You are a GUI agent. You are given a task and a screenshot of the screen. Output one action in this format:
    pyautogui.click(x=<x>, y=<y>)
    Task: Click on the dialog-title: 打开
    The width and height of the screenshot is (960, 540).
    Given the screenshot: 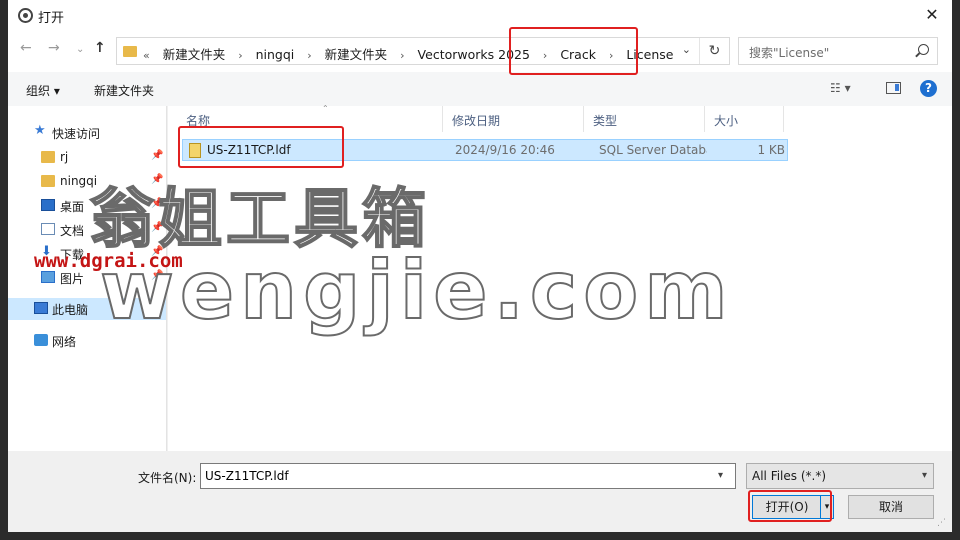 What is the action you would take?
    pyautogui.click(x=51, y=18)
    